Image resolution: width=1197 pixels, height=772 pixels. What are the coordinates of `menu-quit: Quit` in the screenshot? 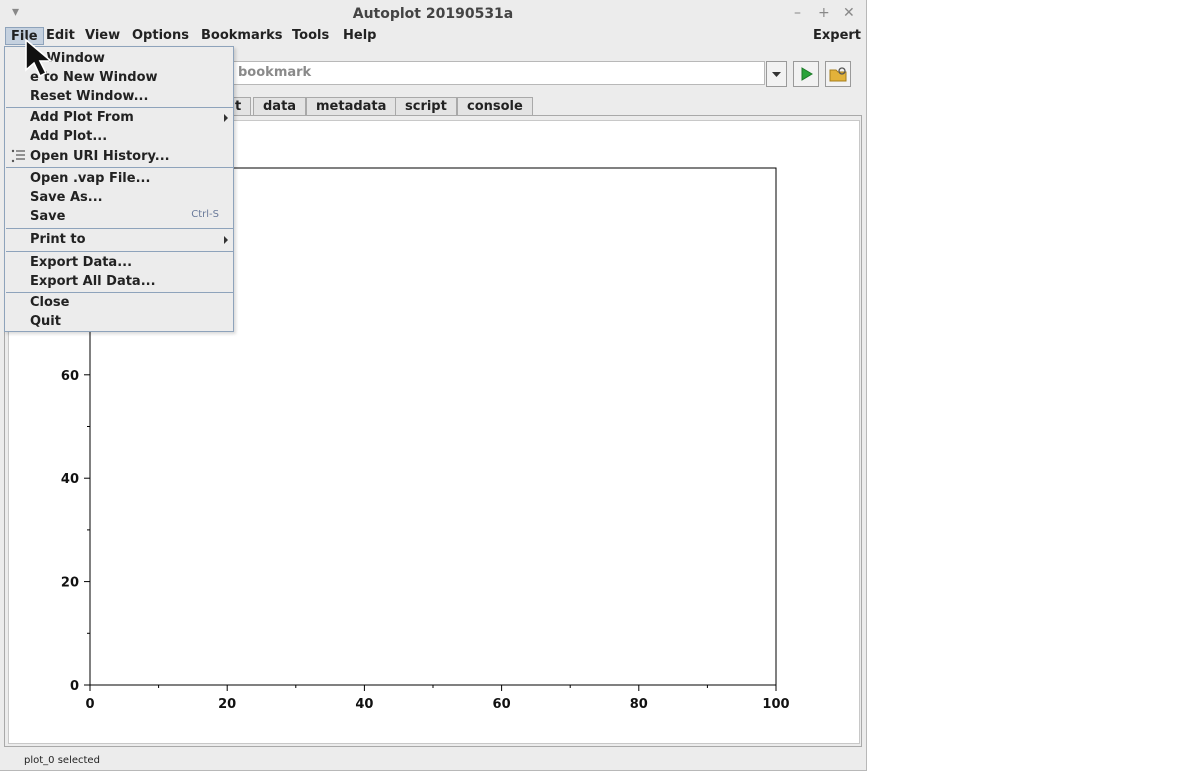 It's located at (45, 321).